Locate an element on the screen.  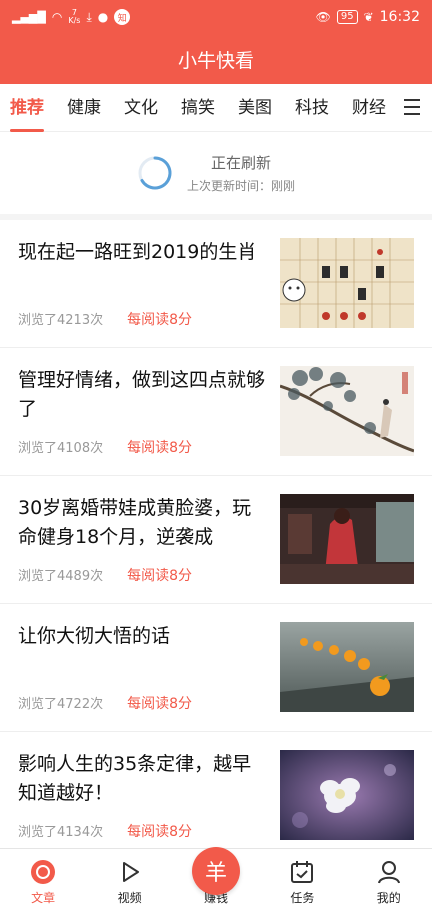
view-count: 浏览了4134次 is located at coordinates (61, 832).